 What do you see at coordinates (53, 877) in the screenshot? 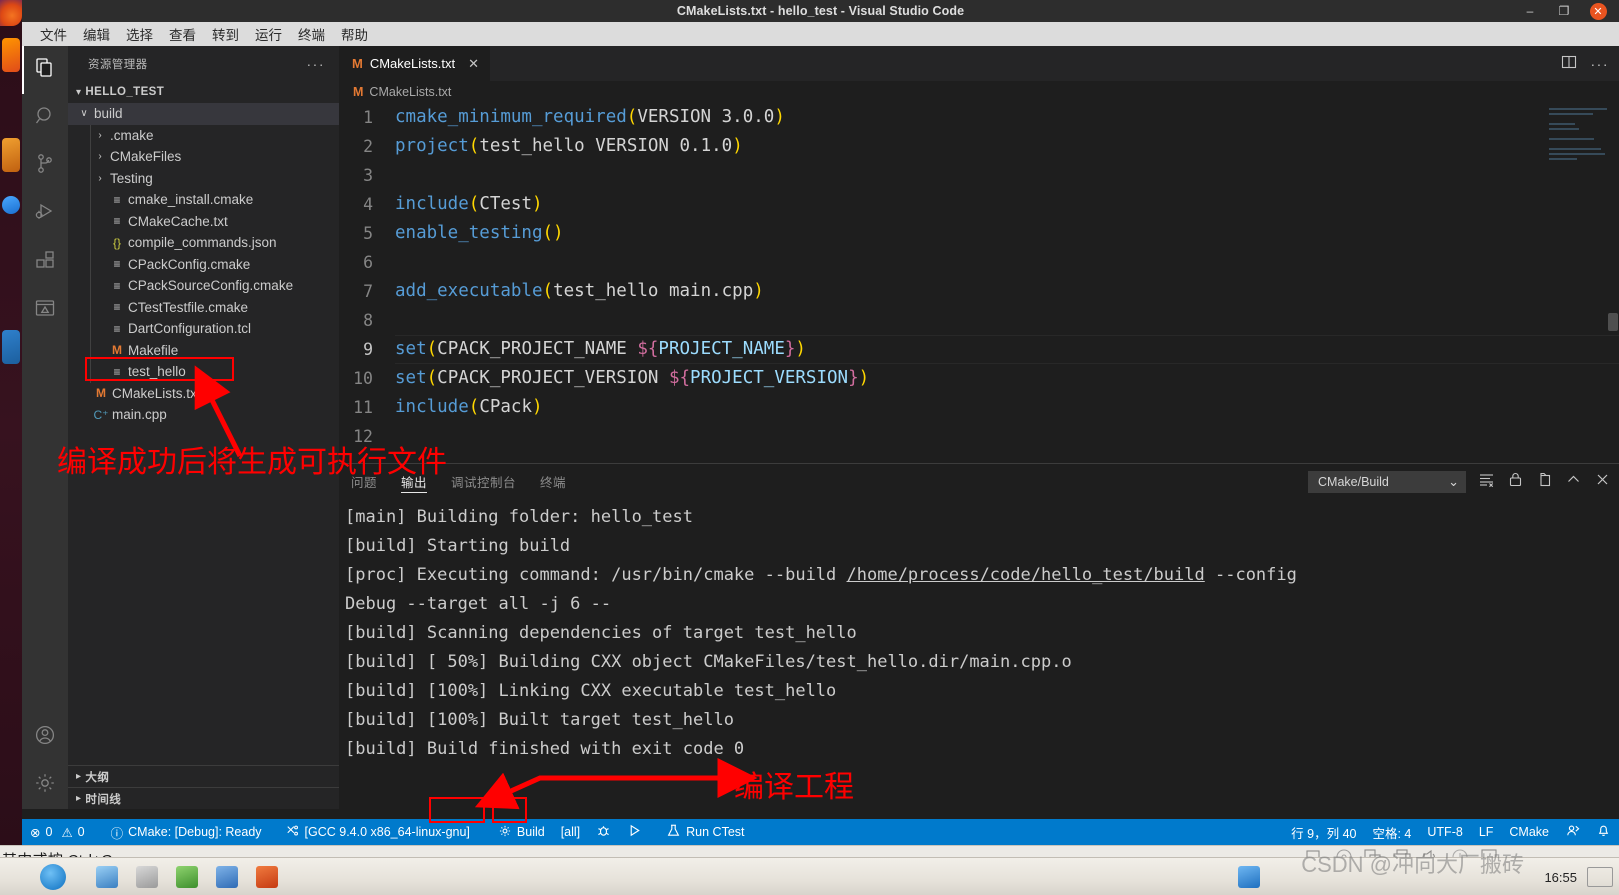
I see `start-button` at bounding box center [53, 877].